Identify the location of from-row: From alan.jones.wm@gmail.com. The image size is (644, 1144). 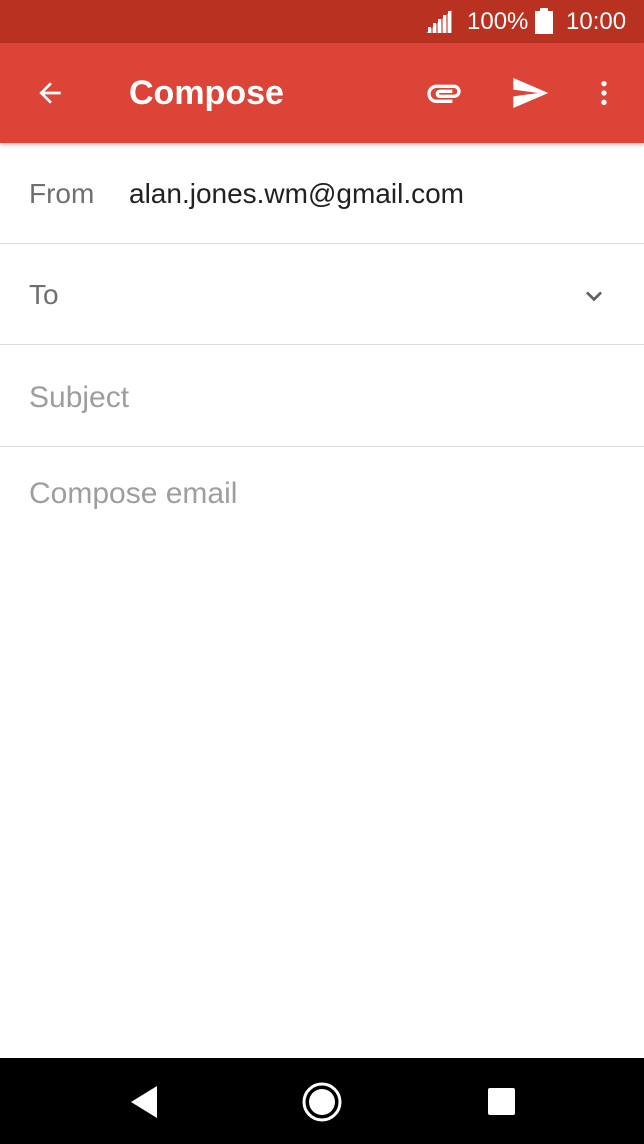
(322, 193).